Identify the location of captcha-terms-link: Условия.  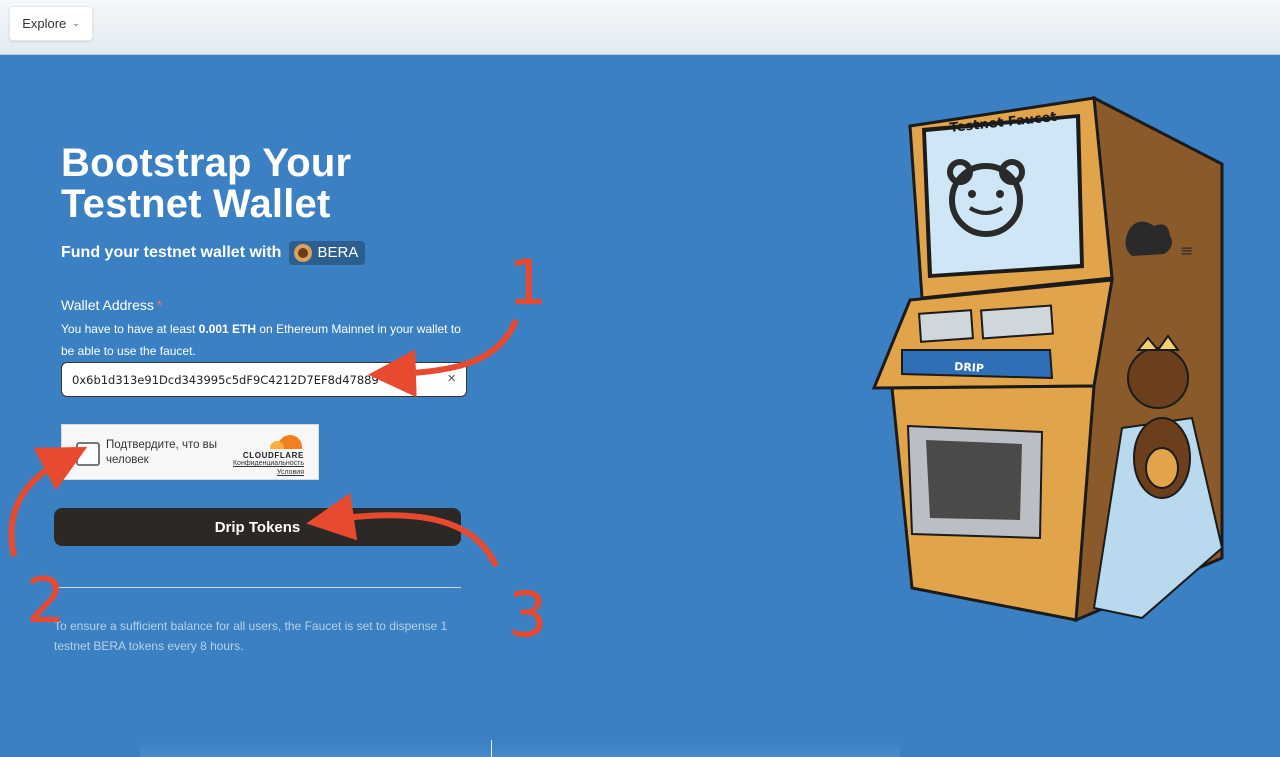
(290, 473).